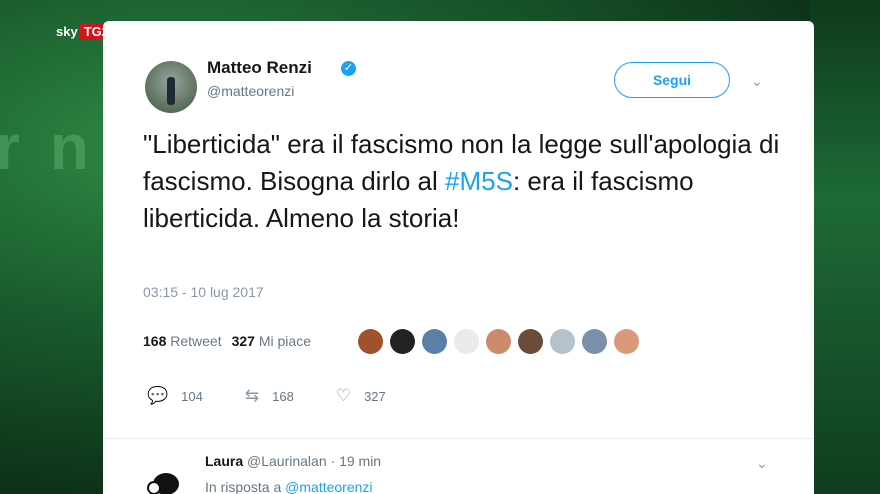 This screenshot has width=880, height=494. I want to click on reply-time: · 19 min, so click(356, 461).